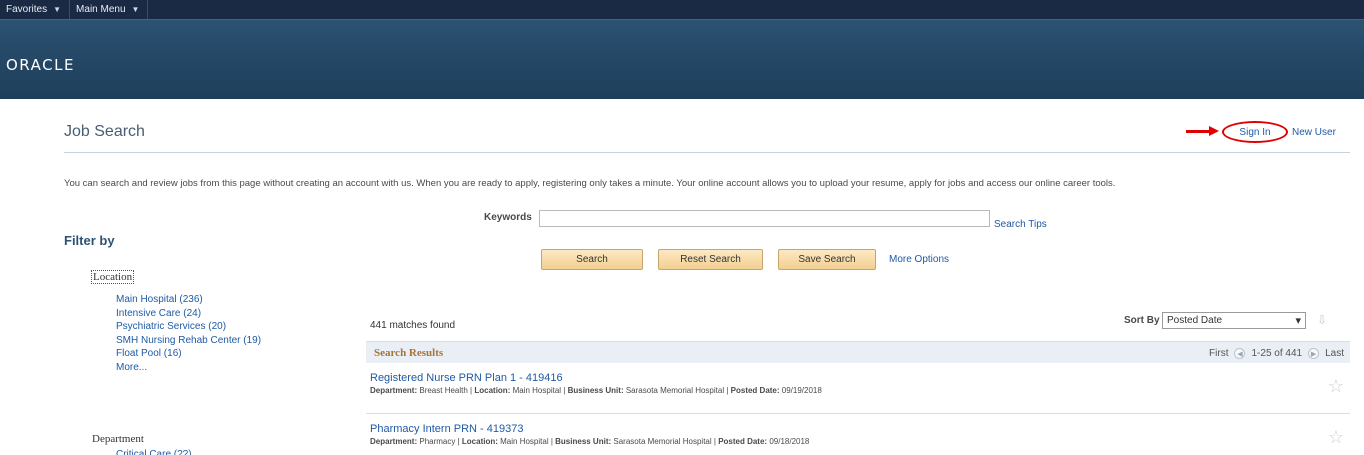 The image size is (1364, 455). I want to click on location-filter-heading: Location, so click(113, 277).